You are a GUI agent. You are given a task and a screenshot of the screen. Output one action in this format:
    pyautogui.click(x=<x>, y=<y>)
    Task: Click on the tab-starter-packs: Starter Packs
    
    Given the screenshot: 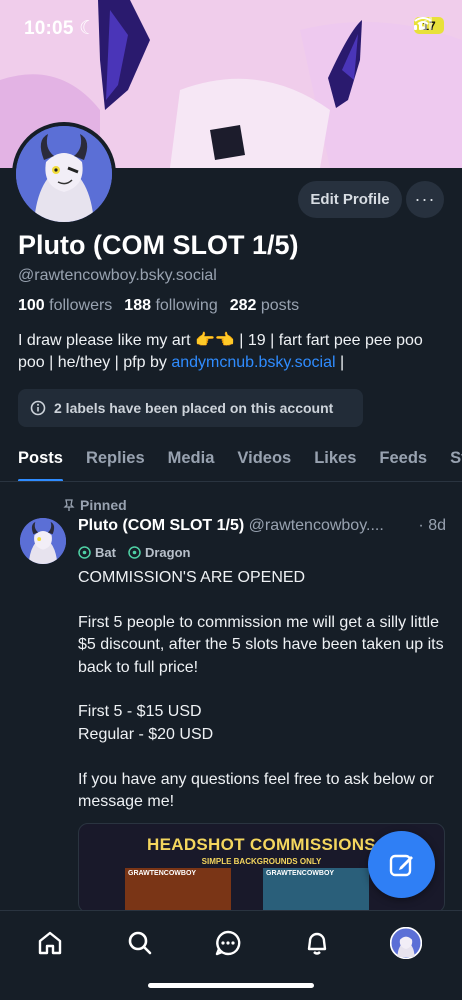 What is the action you would take?
    pyautogui.click(x=456, y=458)
    